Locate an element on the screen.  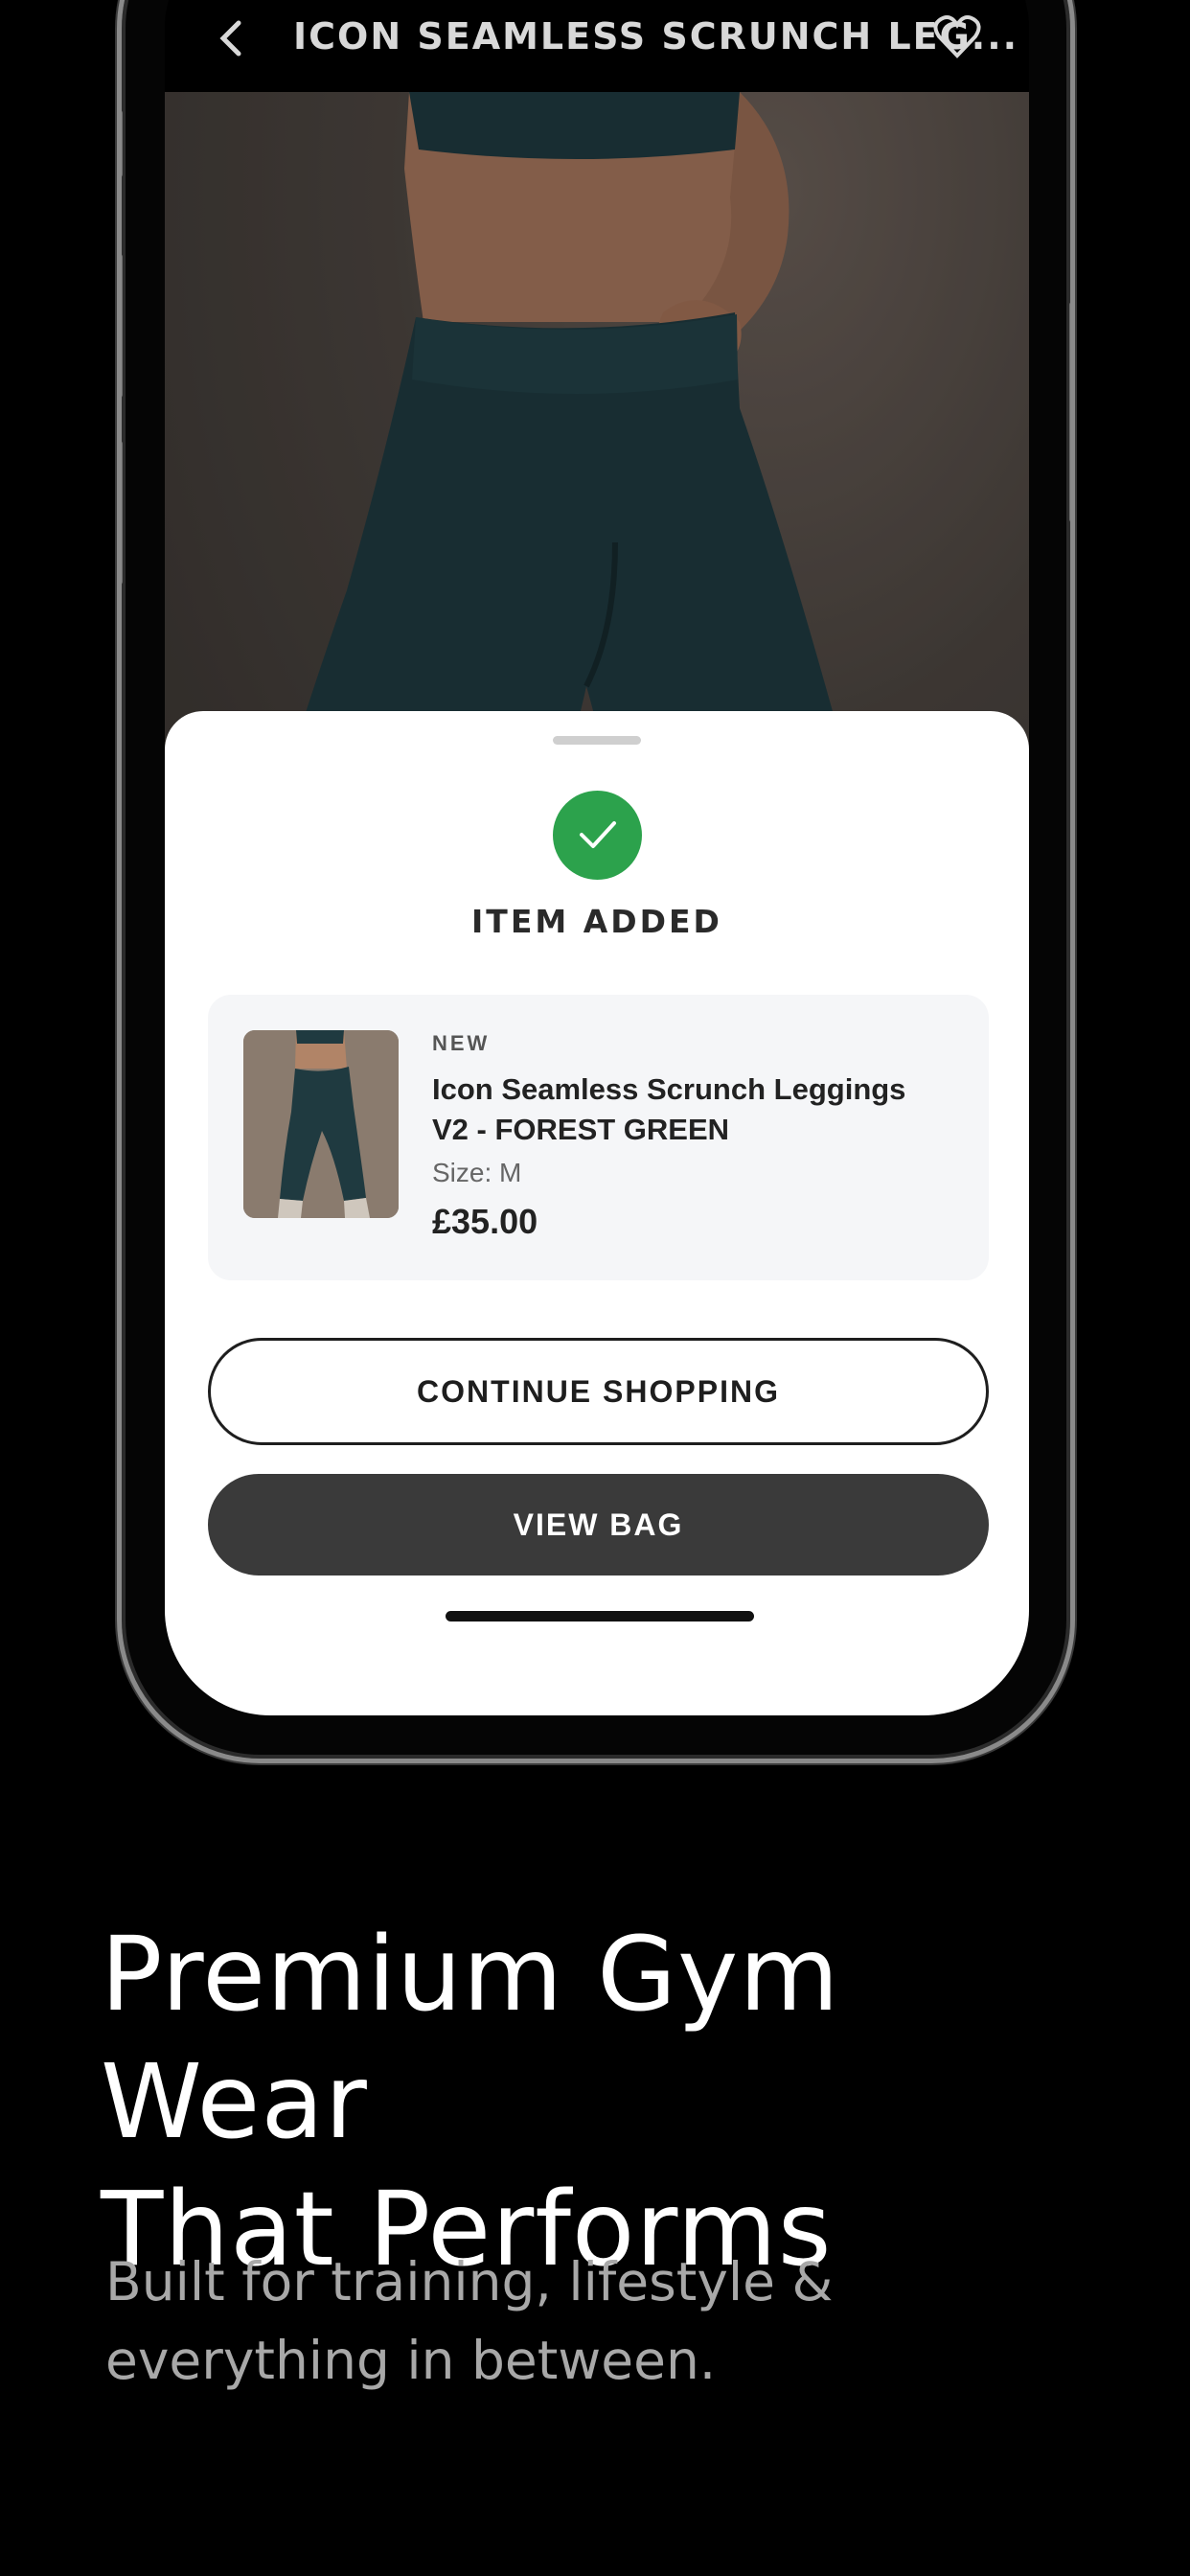
chevron-left-icon is located at coordinates (237, 38).